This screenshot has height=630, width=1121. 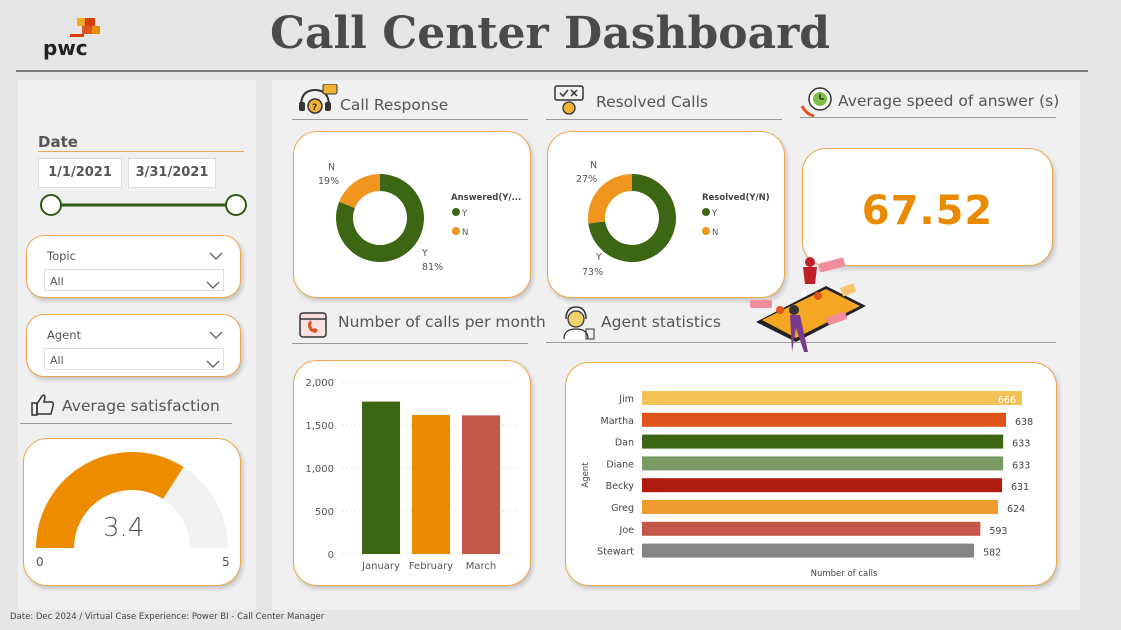 I want to click on x-tick-label: January, so click(x=380, y=566).